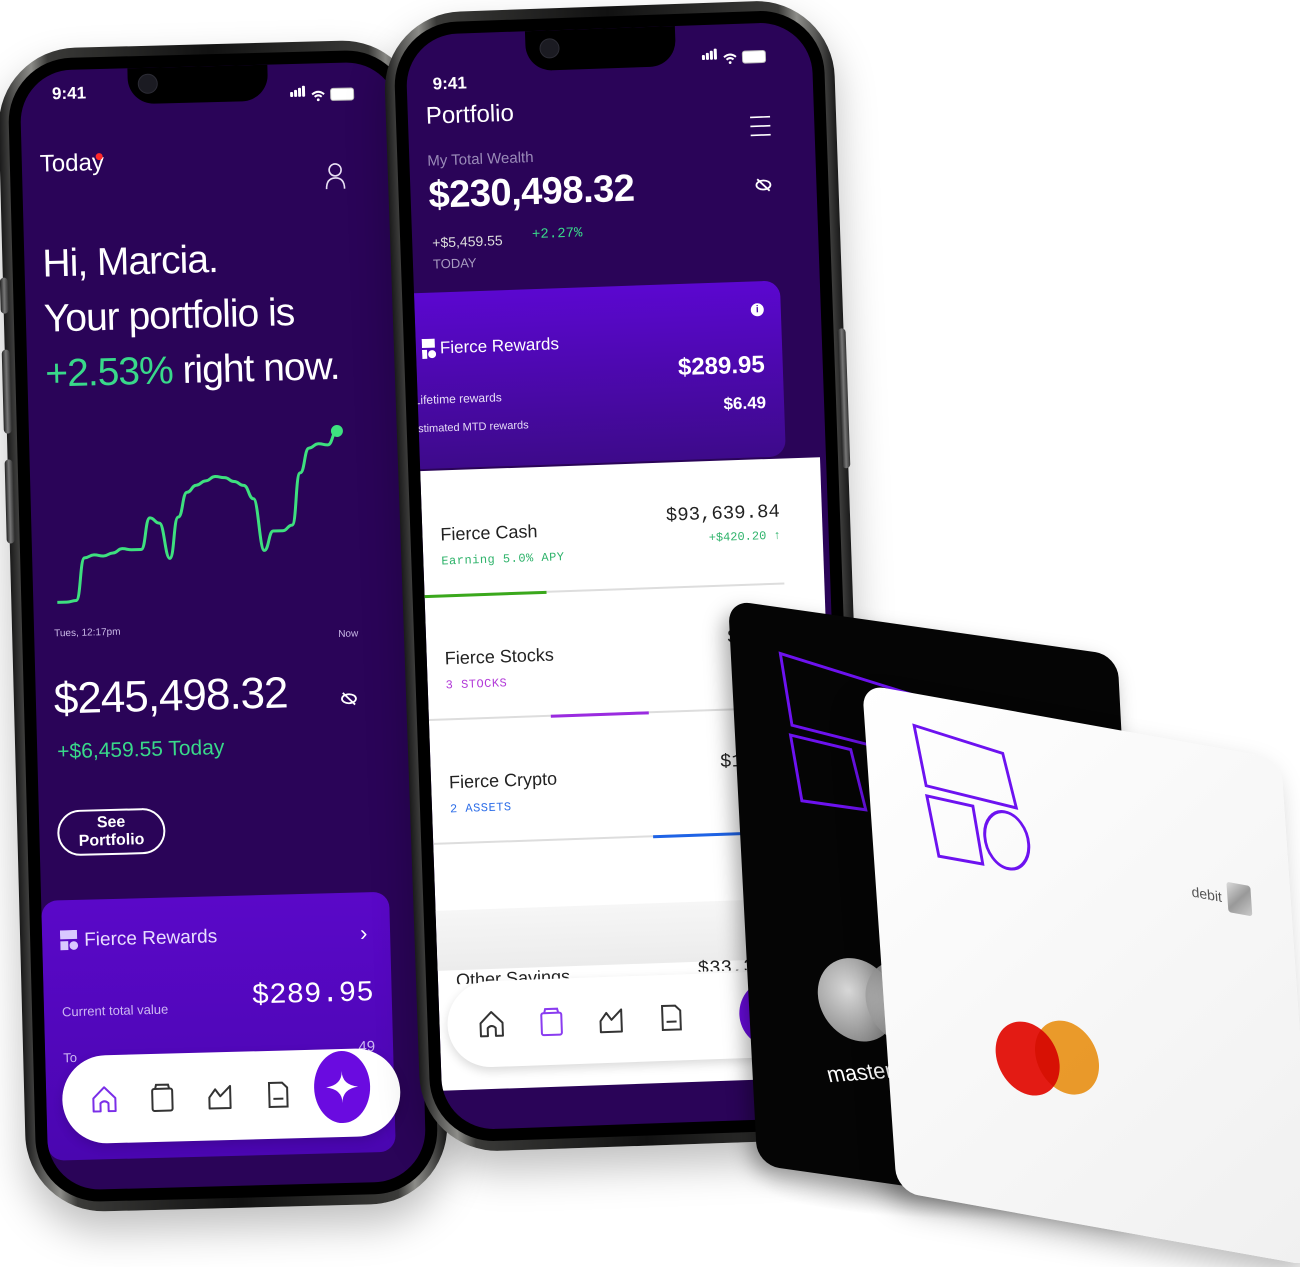 The height and width of the screenshot is (1267, 1300). What do you see at coordinates (7, 391) in the screenshot?
I see `volume-up-button` at bounding box center [7, 391].